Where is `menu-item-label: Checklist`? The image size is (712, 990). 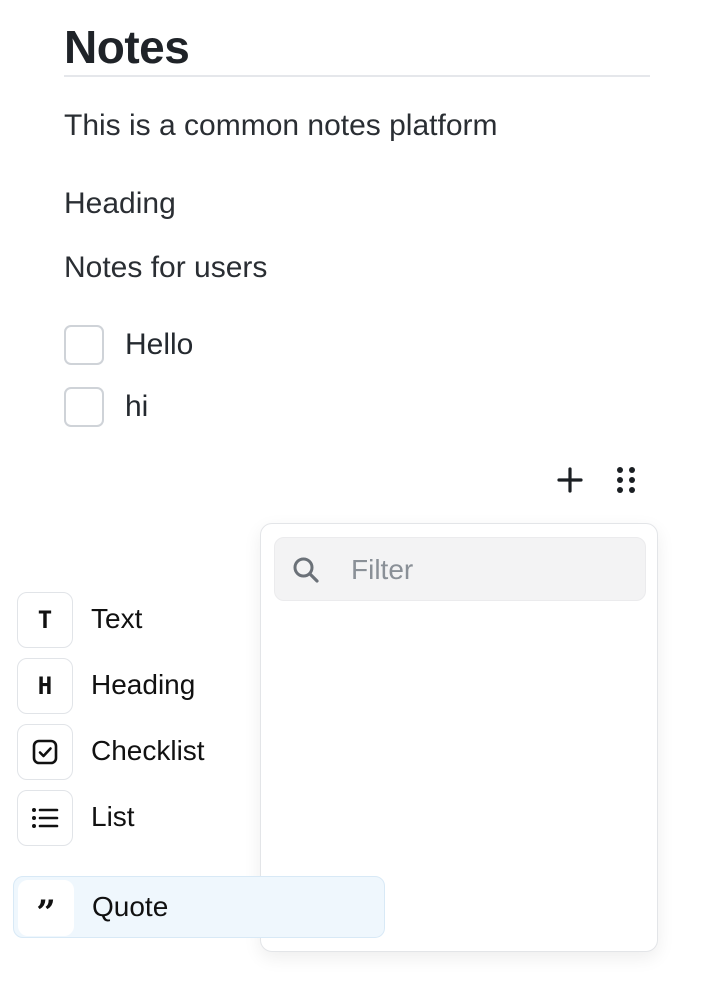
menu-item-label: Checklist is located at coordinates (148, 750).